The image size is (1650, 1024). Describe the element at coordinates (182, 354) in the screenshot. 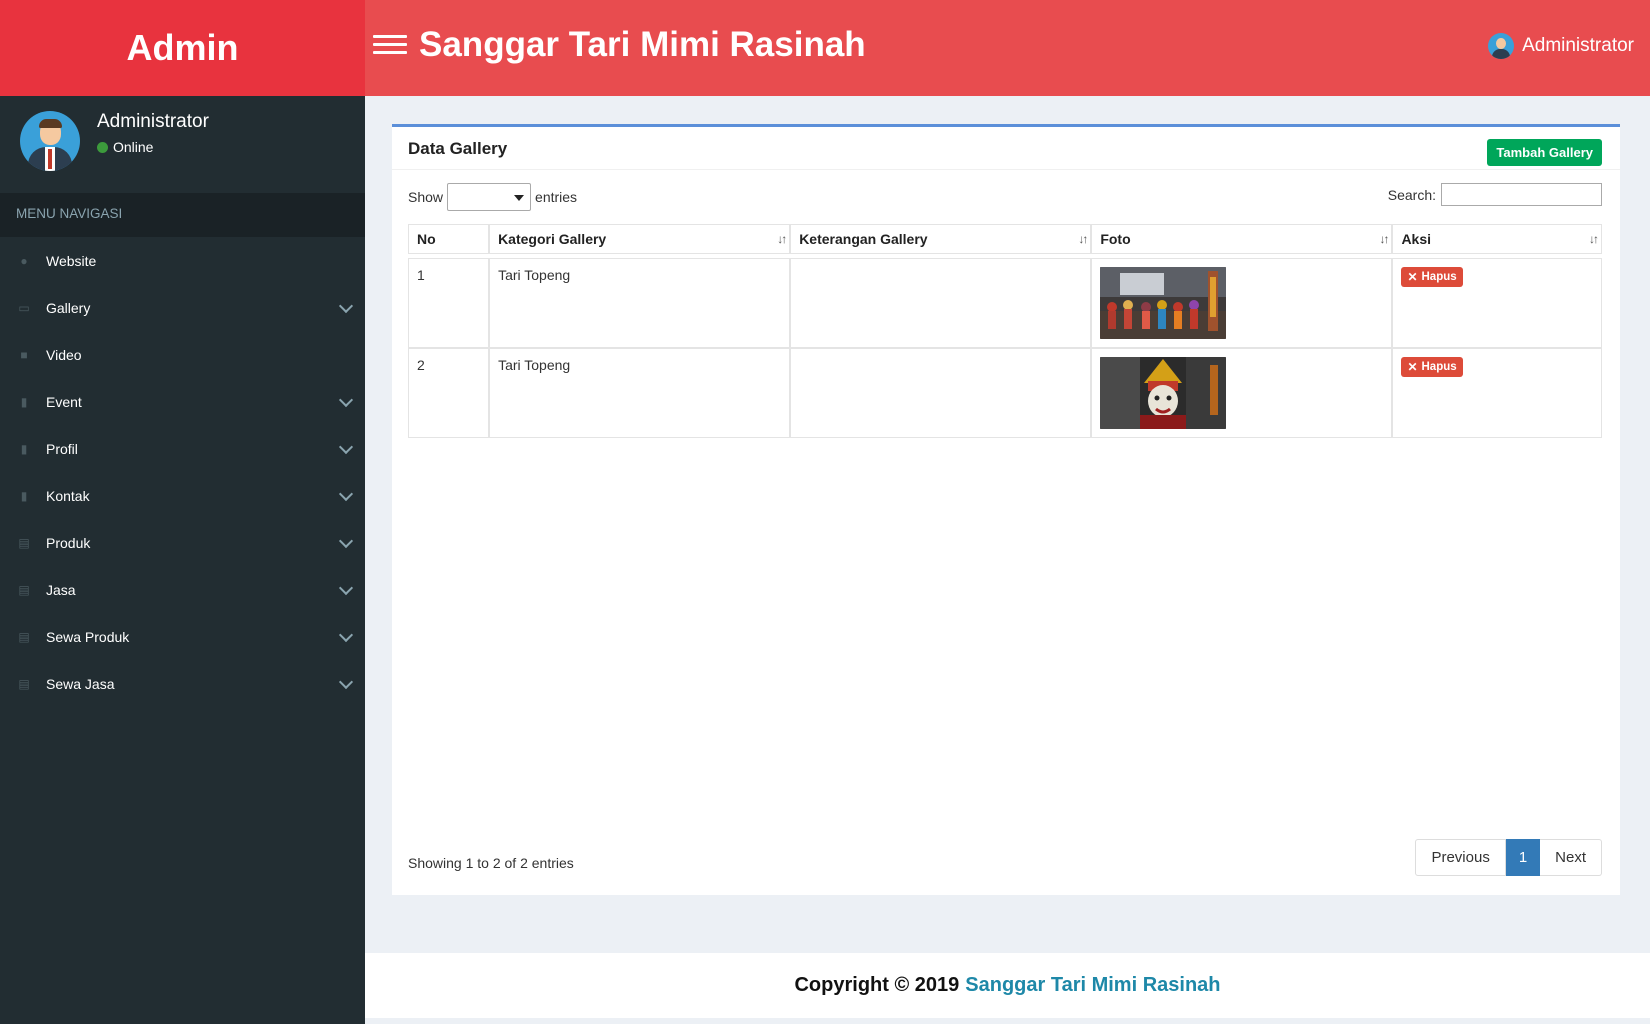

I see `sidebar-item-video: ■ Video` at that location.